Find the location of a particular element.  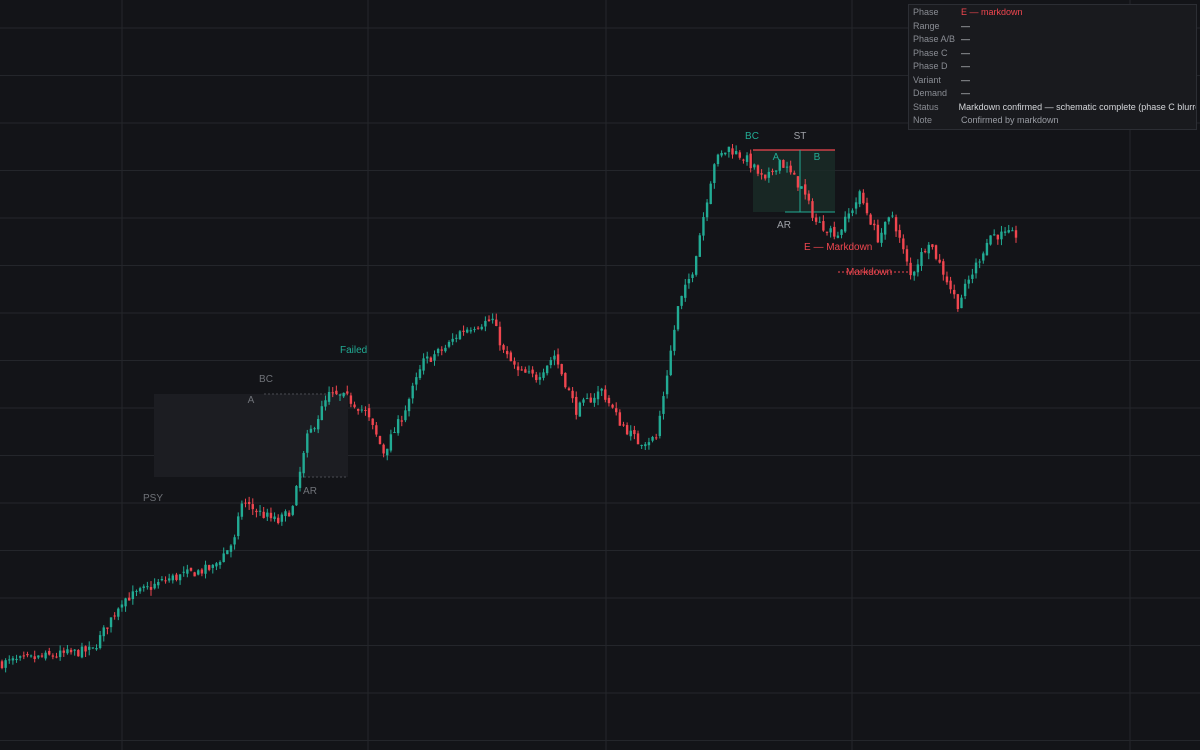

info-row: Phase A/B — is located at coordinates (1052, 40).